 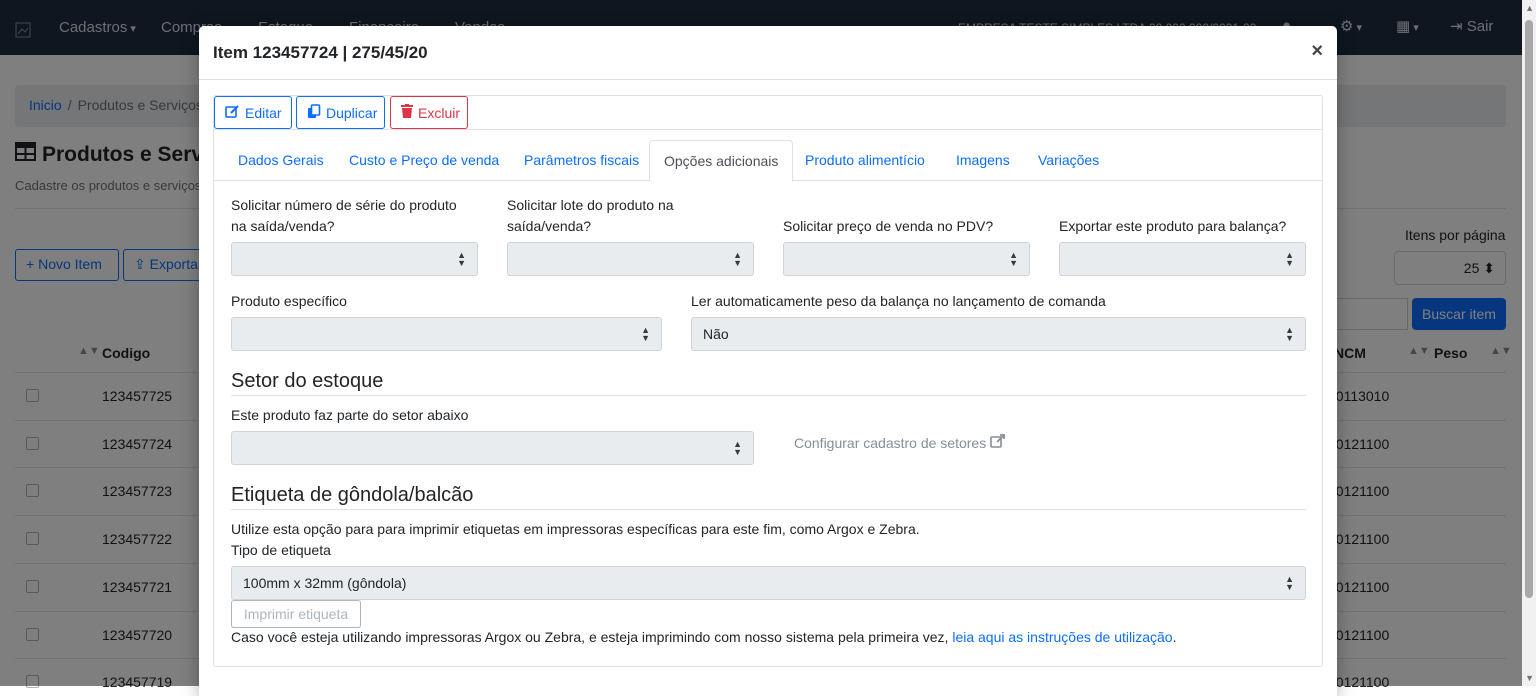 I want to click on stock-sector-label: Este produto faz parte do setor abaixo, so click(x=350, y=415).